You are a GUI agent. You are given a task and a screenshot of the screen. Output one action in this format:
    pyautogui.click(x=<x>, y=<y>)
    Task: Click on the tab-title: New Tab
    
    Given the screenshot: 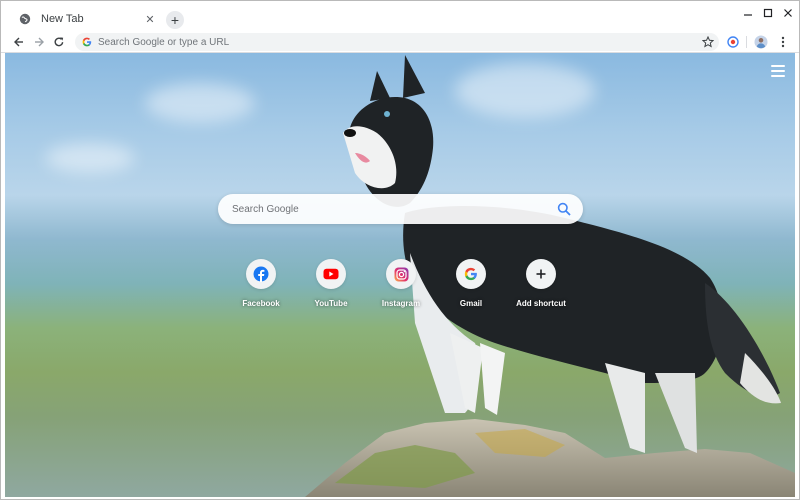 What is the action you would take?
    pyautogui.click(x=62, y=19)
    